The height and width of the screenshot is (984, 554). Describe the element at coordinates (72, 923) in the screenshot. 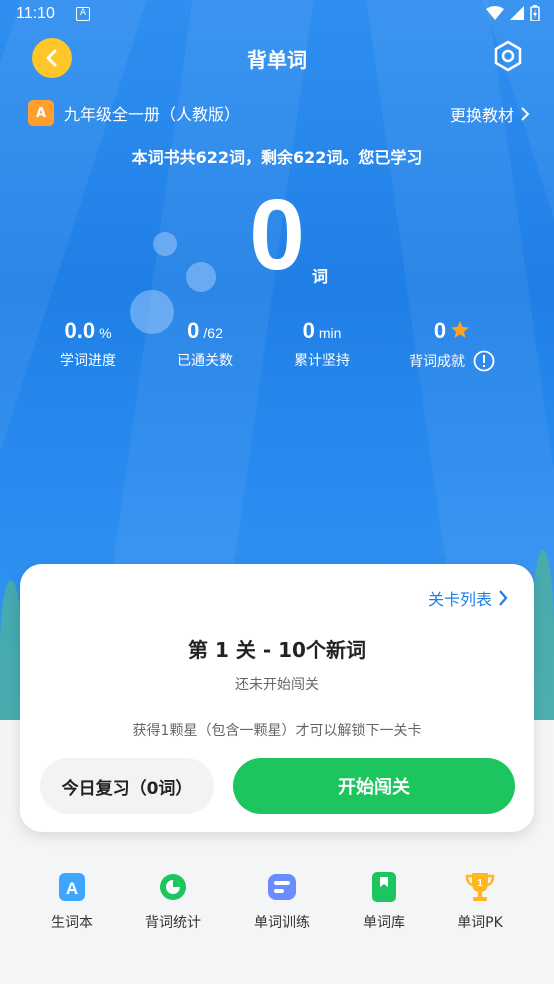

I see `nav-label: 生词本` at that location.